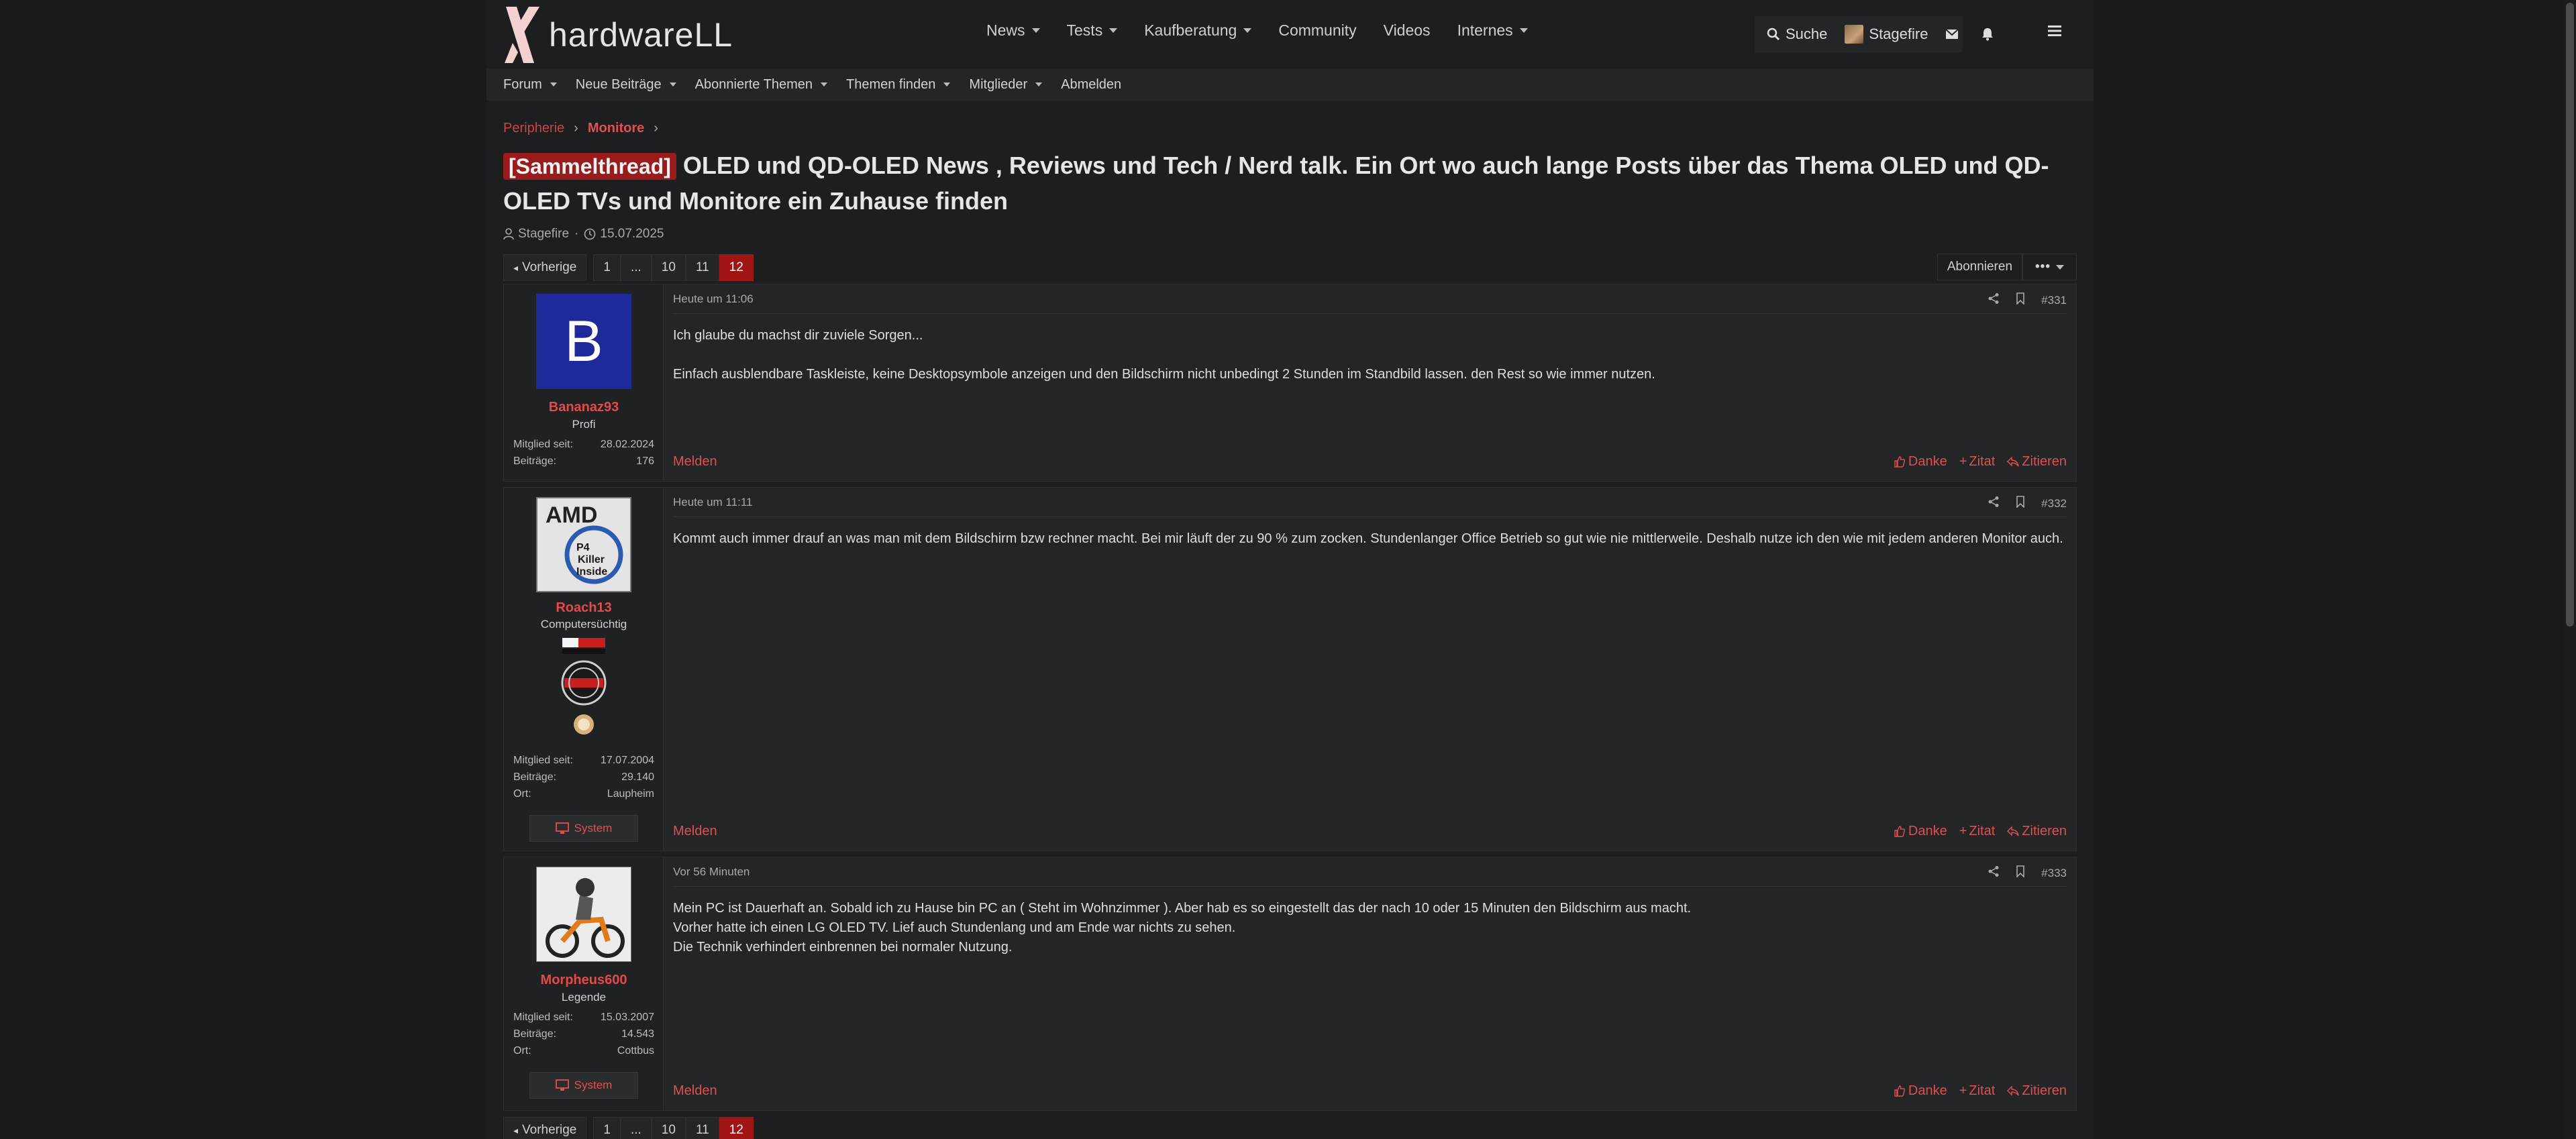 This screenshot has width=2576, height=1139. I want to click on user-menu-button: Stagefire, so click(1886, 34).